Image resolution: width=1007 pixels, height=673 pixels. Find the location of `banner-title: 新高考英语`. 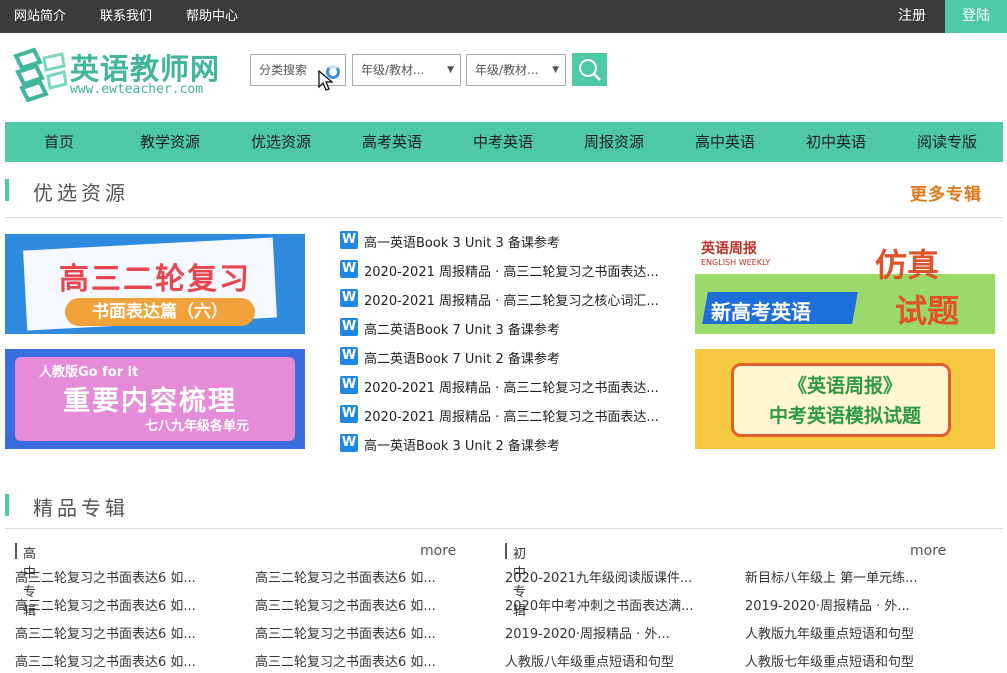

banner-title: 新高考英语 is located at coordinates (761, 312).